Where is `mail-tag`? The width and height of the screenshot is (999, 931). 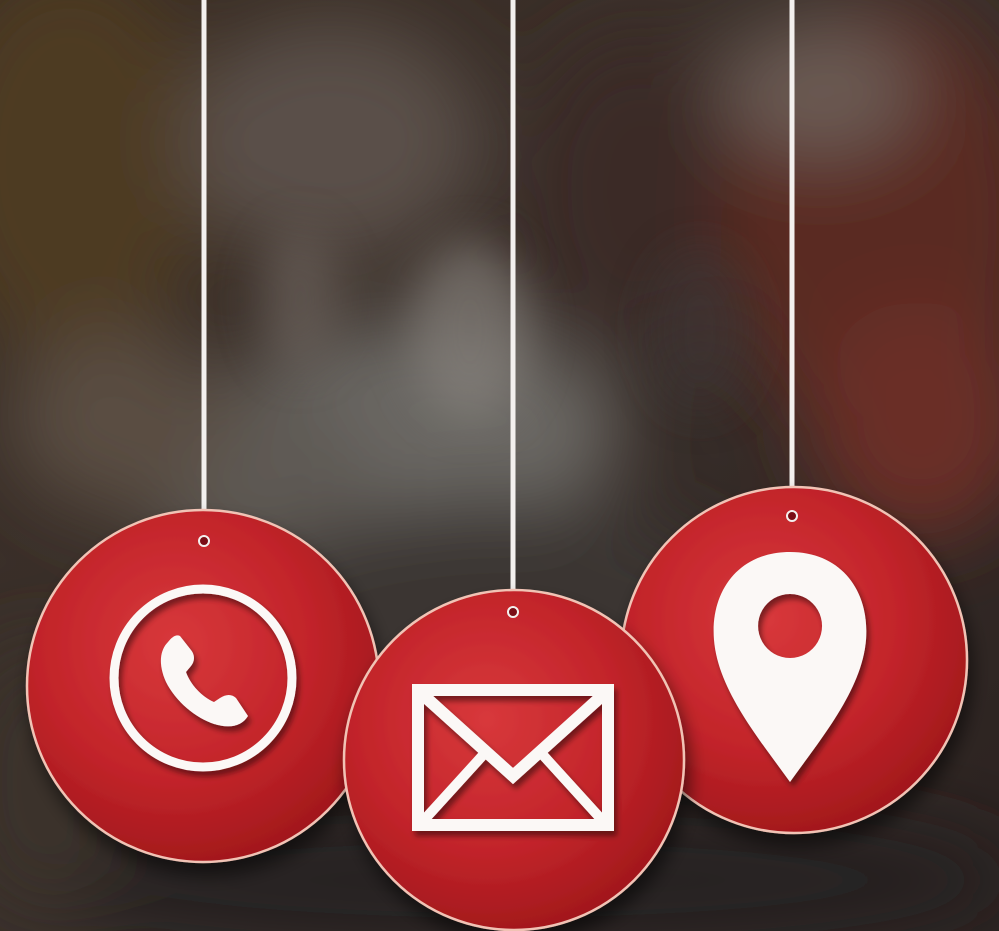 mail-tag is located at coordinates (514, 759).